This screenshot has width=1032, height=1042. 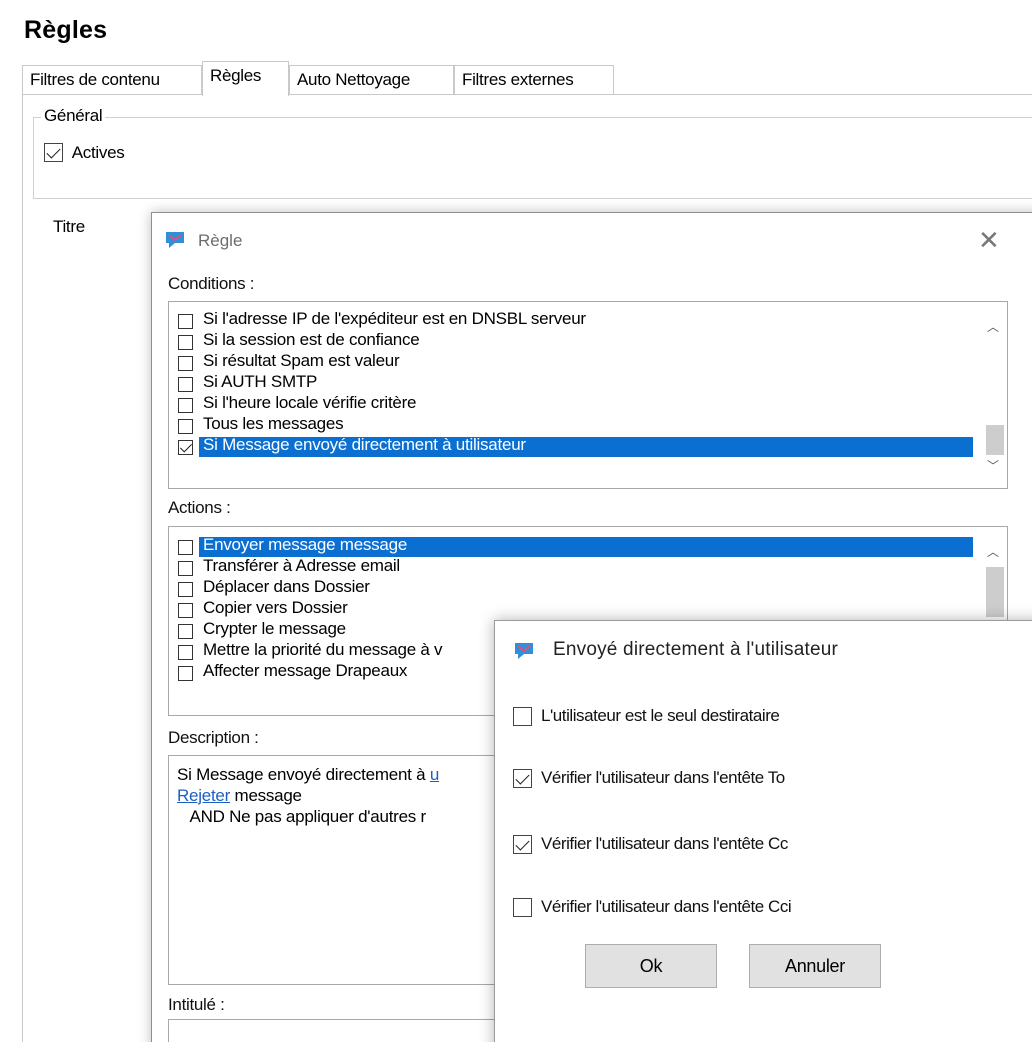 What do you see at coordinates (69, 226) in the screenshot?
I see `titre-label: Titre` at bounding box center [69, 226].